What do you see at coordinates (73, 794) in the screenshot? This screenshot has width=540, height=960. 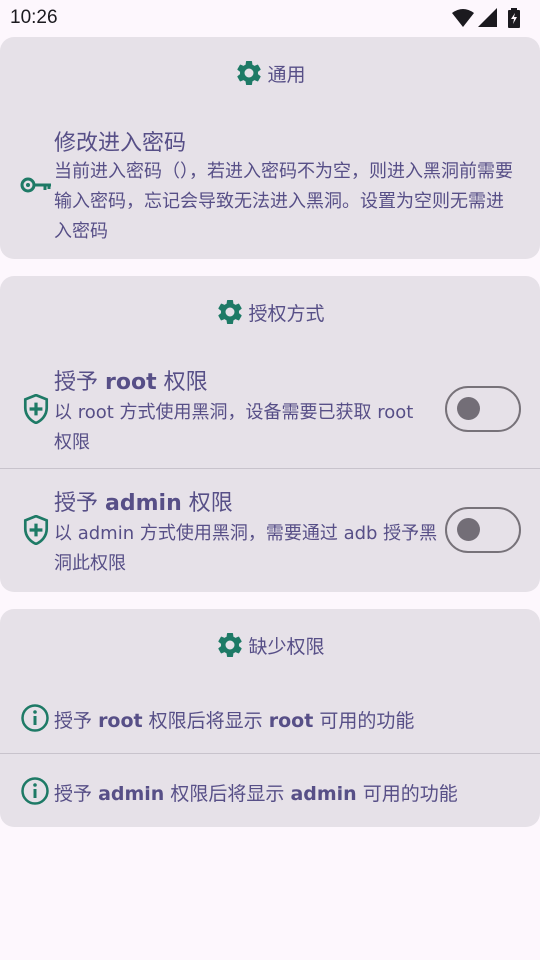 I see `missing-admin-prefix: 授予` at bounding box center [73, 794].